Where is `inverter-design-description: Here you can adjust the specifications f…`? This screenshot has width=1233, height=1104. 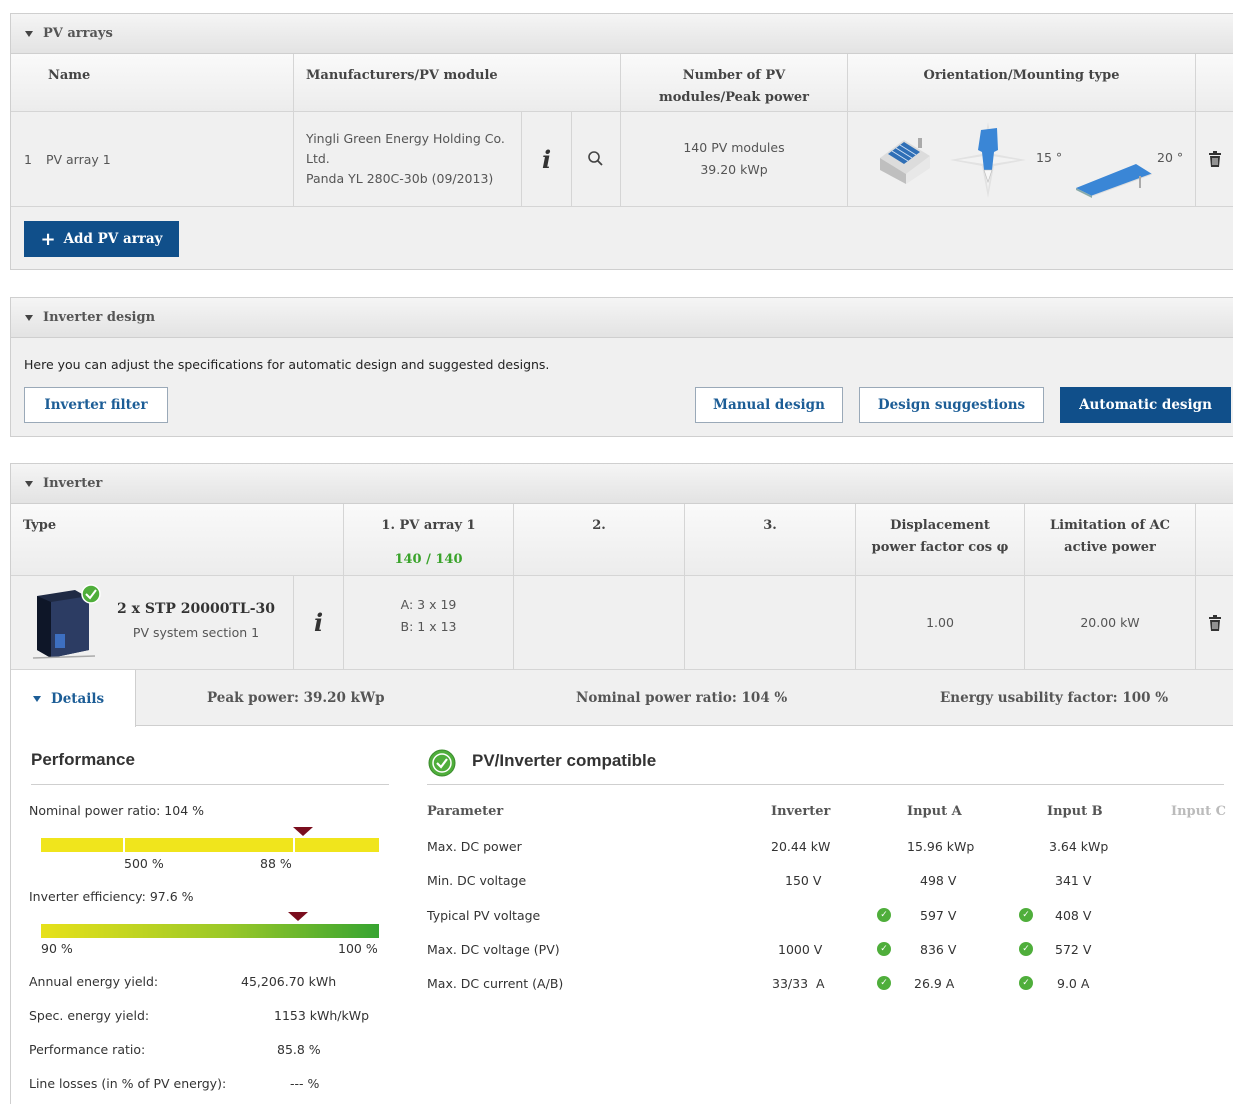 inverter-design-description: Here you can adjust the specifications f… is located at coordinates (287, 364).